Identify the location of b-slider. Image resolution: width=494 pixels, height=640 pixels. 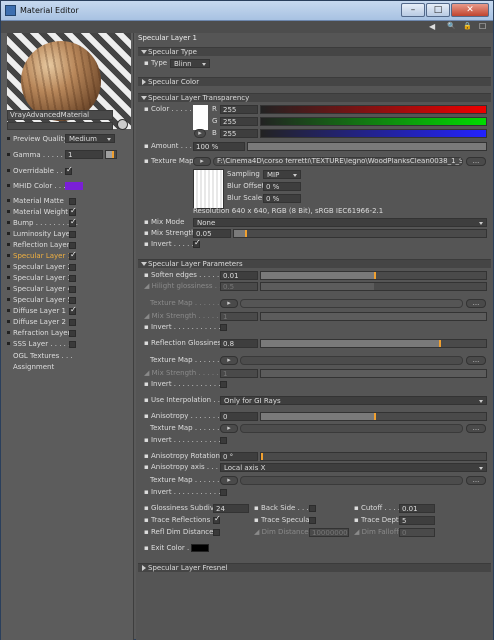
(373, 133).